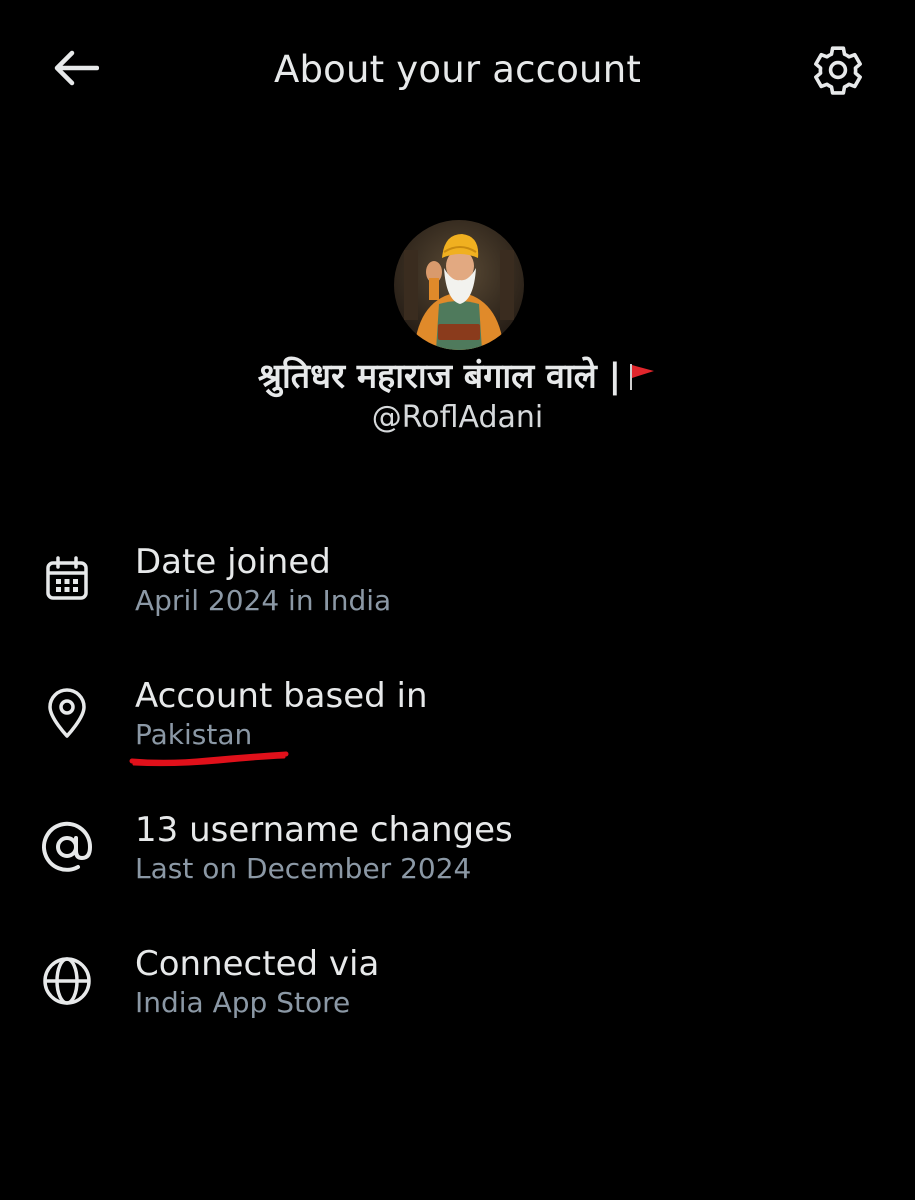  Describe the element at coordinates (67, 981) in the screenshot. I see `globe-icon` at that location.